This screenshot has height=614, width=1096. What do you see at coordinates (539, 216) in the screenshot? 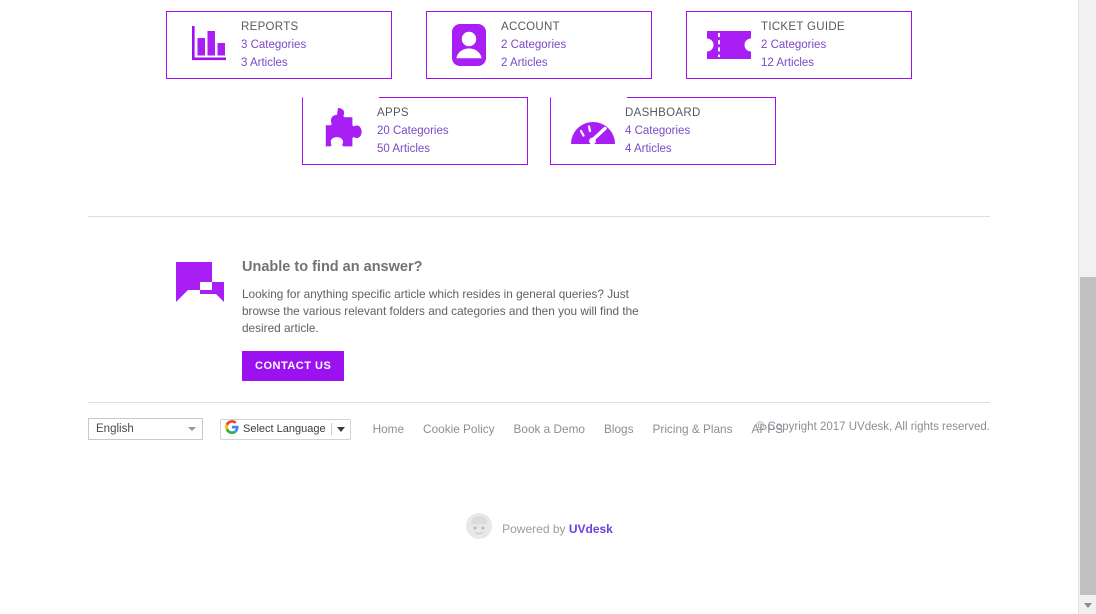
I see `section-divider-top` at bounding box center [539, 216].